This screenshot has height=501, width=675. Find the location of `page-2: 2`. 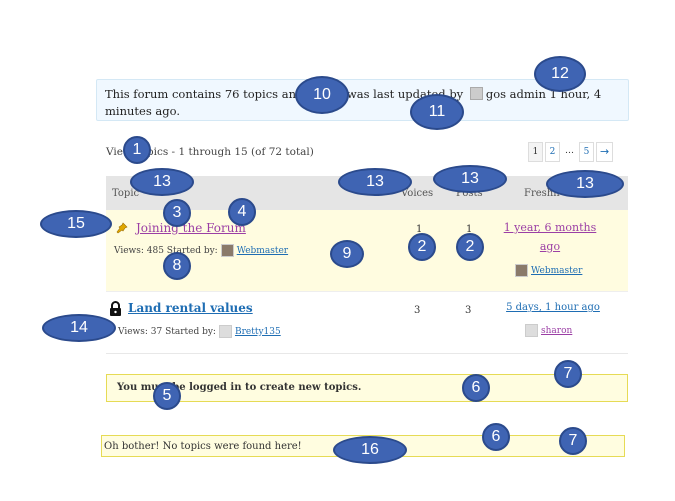

page-2: 2 is located at coordinates (552, 152).